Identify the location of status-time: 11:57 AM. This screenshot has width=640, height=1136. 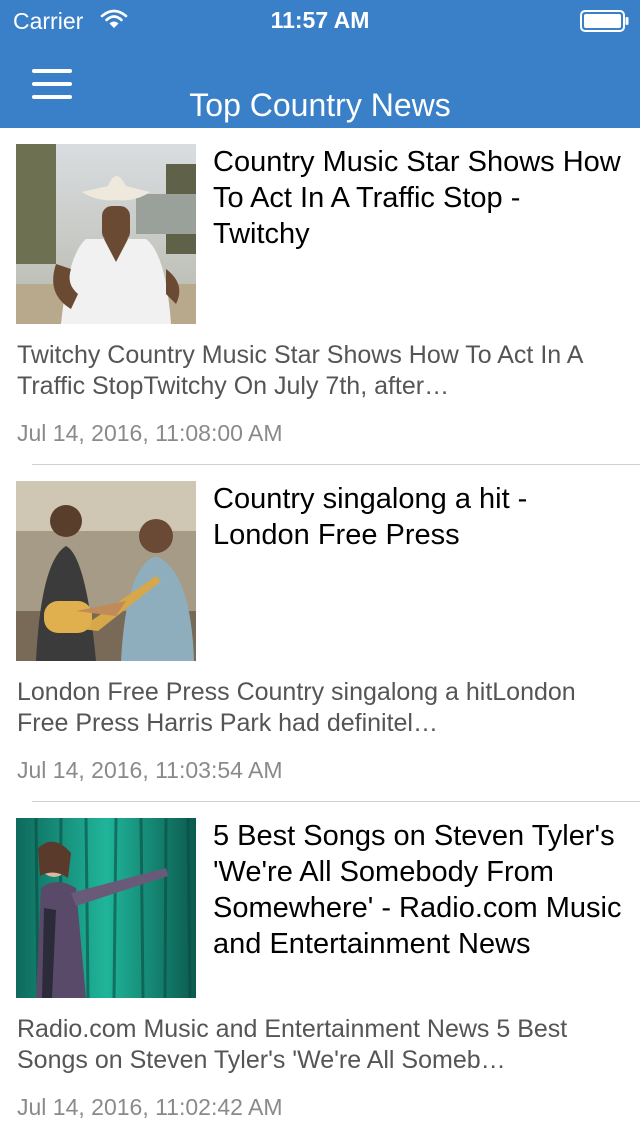
(320, 20).